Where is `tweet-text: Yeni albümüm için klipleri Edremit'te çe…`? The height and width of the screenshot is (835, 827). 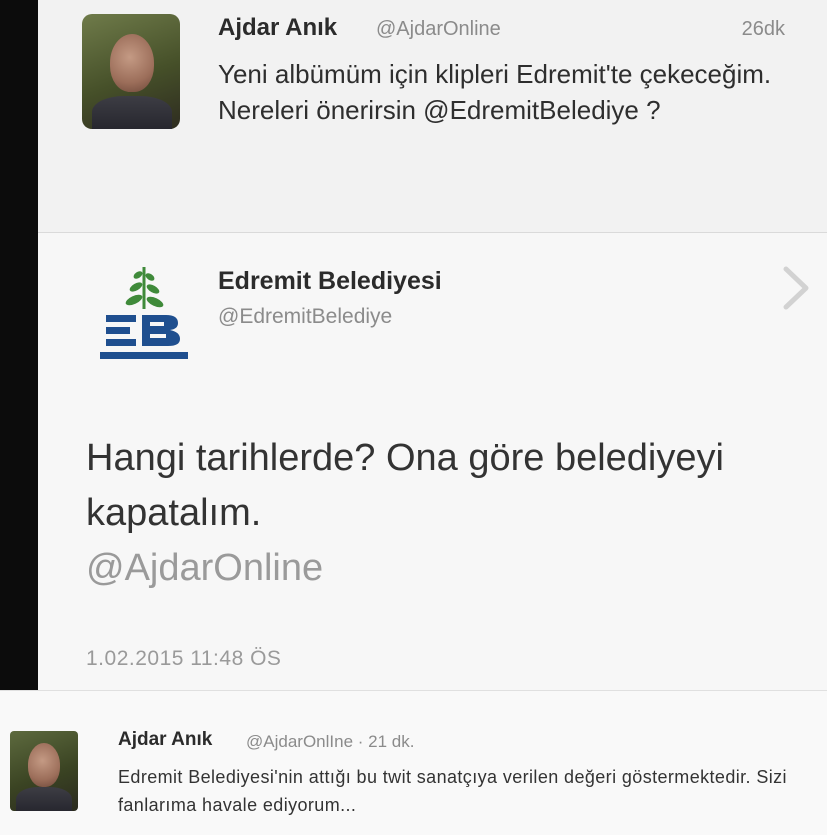 tweet-text: Yeni albümüm için klipleri Edremit'te çe… is located at coordinates (495, 92).